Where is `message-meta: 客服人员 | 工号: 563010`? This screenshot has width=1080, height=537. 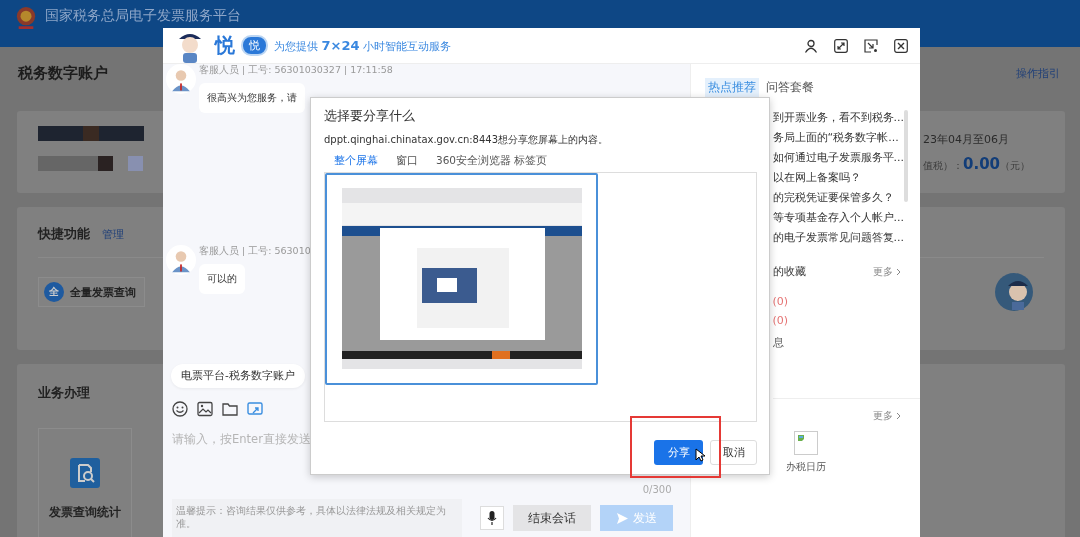
message-meta: 客服人员 | 工号: 563010 is located at coordinates (255, 251).